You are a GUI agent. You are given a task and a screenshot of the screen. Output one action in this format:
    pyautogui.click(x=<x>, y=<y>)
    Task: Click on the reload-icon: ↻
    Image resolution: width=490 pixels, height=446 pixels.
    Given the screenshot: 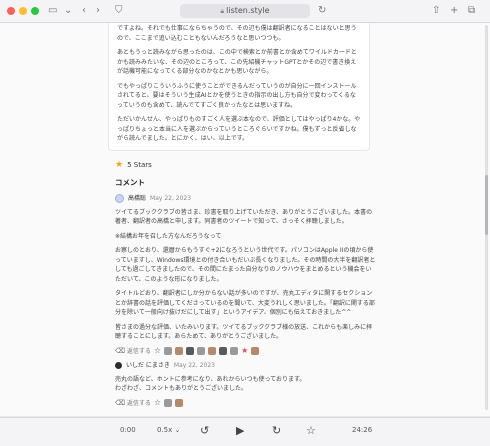 What is the action you would take?
    pyautogui.click(x=322, y=11)
    